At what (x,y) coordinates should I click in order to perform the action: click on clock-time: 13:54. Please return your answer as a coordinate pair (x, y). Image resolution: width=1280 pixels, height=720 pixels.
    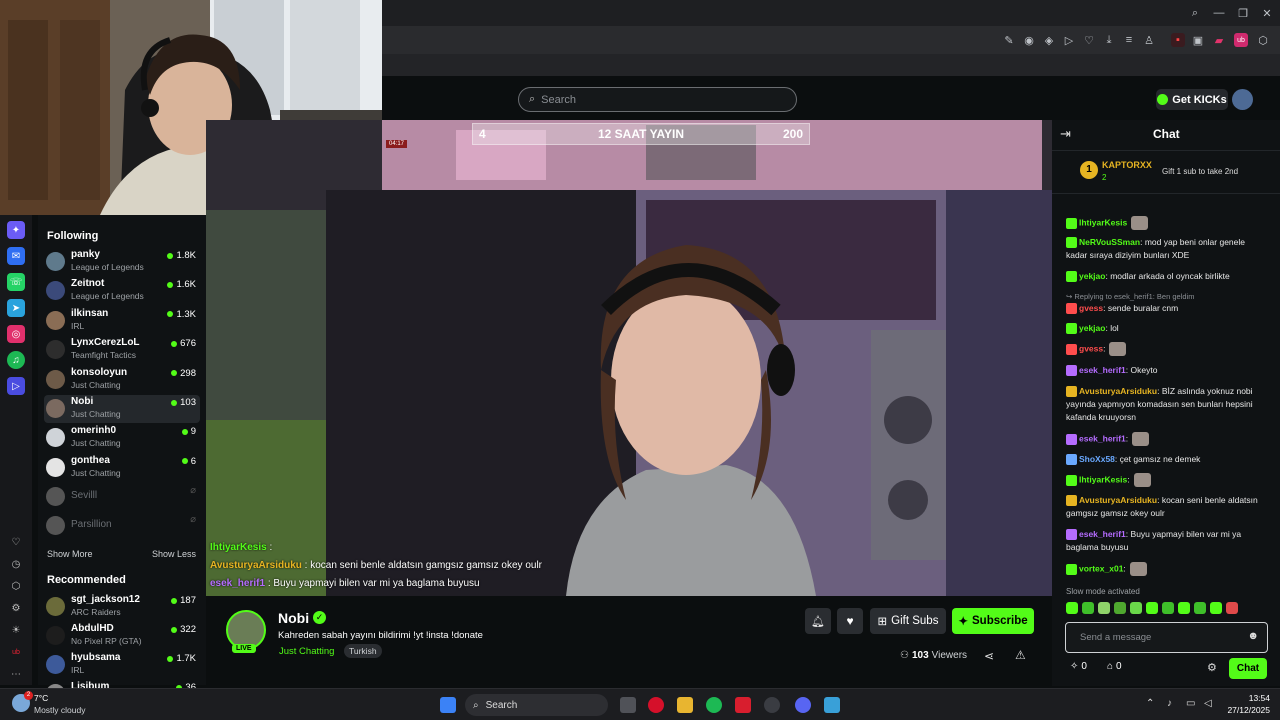
    Looking at the image, I should click on (1246, 698).